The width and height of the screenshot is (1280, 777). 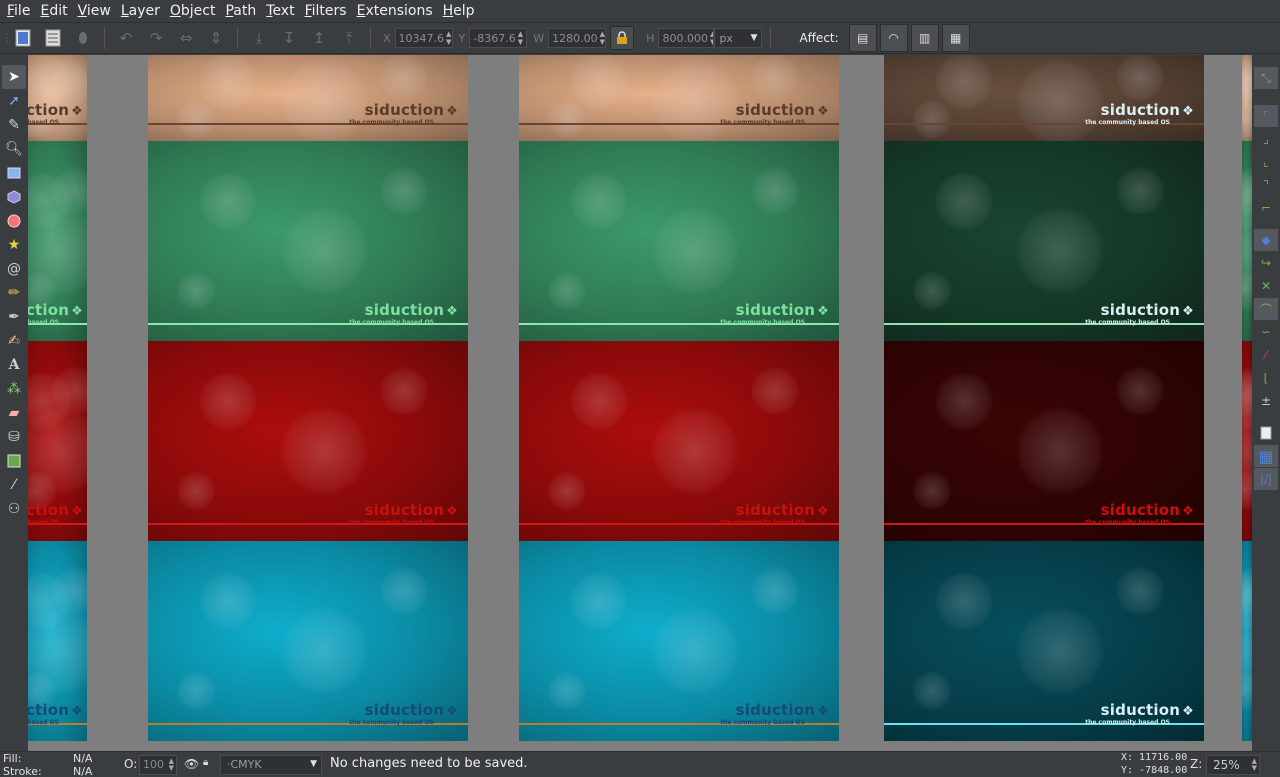 I want to click on gradient-tool, so click(x=14, y=461).